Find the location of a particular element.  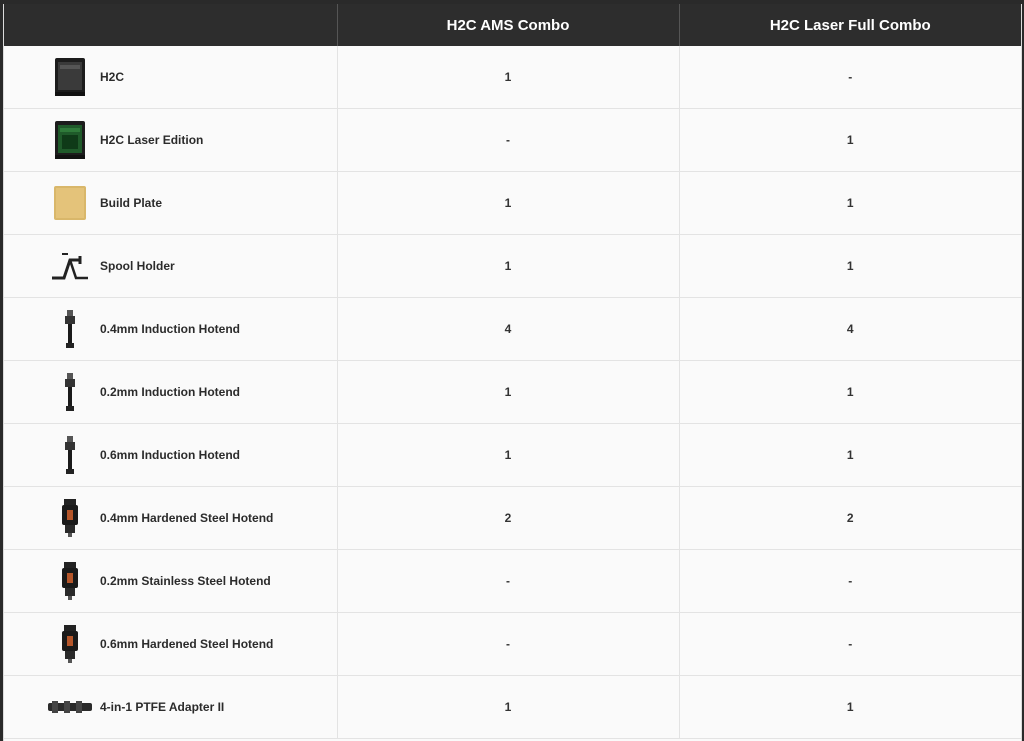

table-row: 0.4mm Hardened Steel Hotend 2 2 is located at coordinates (512, 518).